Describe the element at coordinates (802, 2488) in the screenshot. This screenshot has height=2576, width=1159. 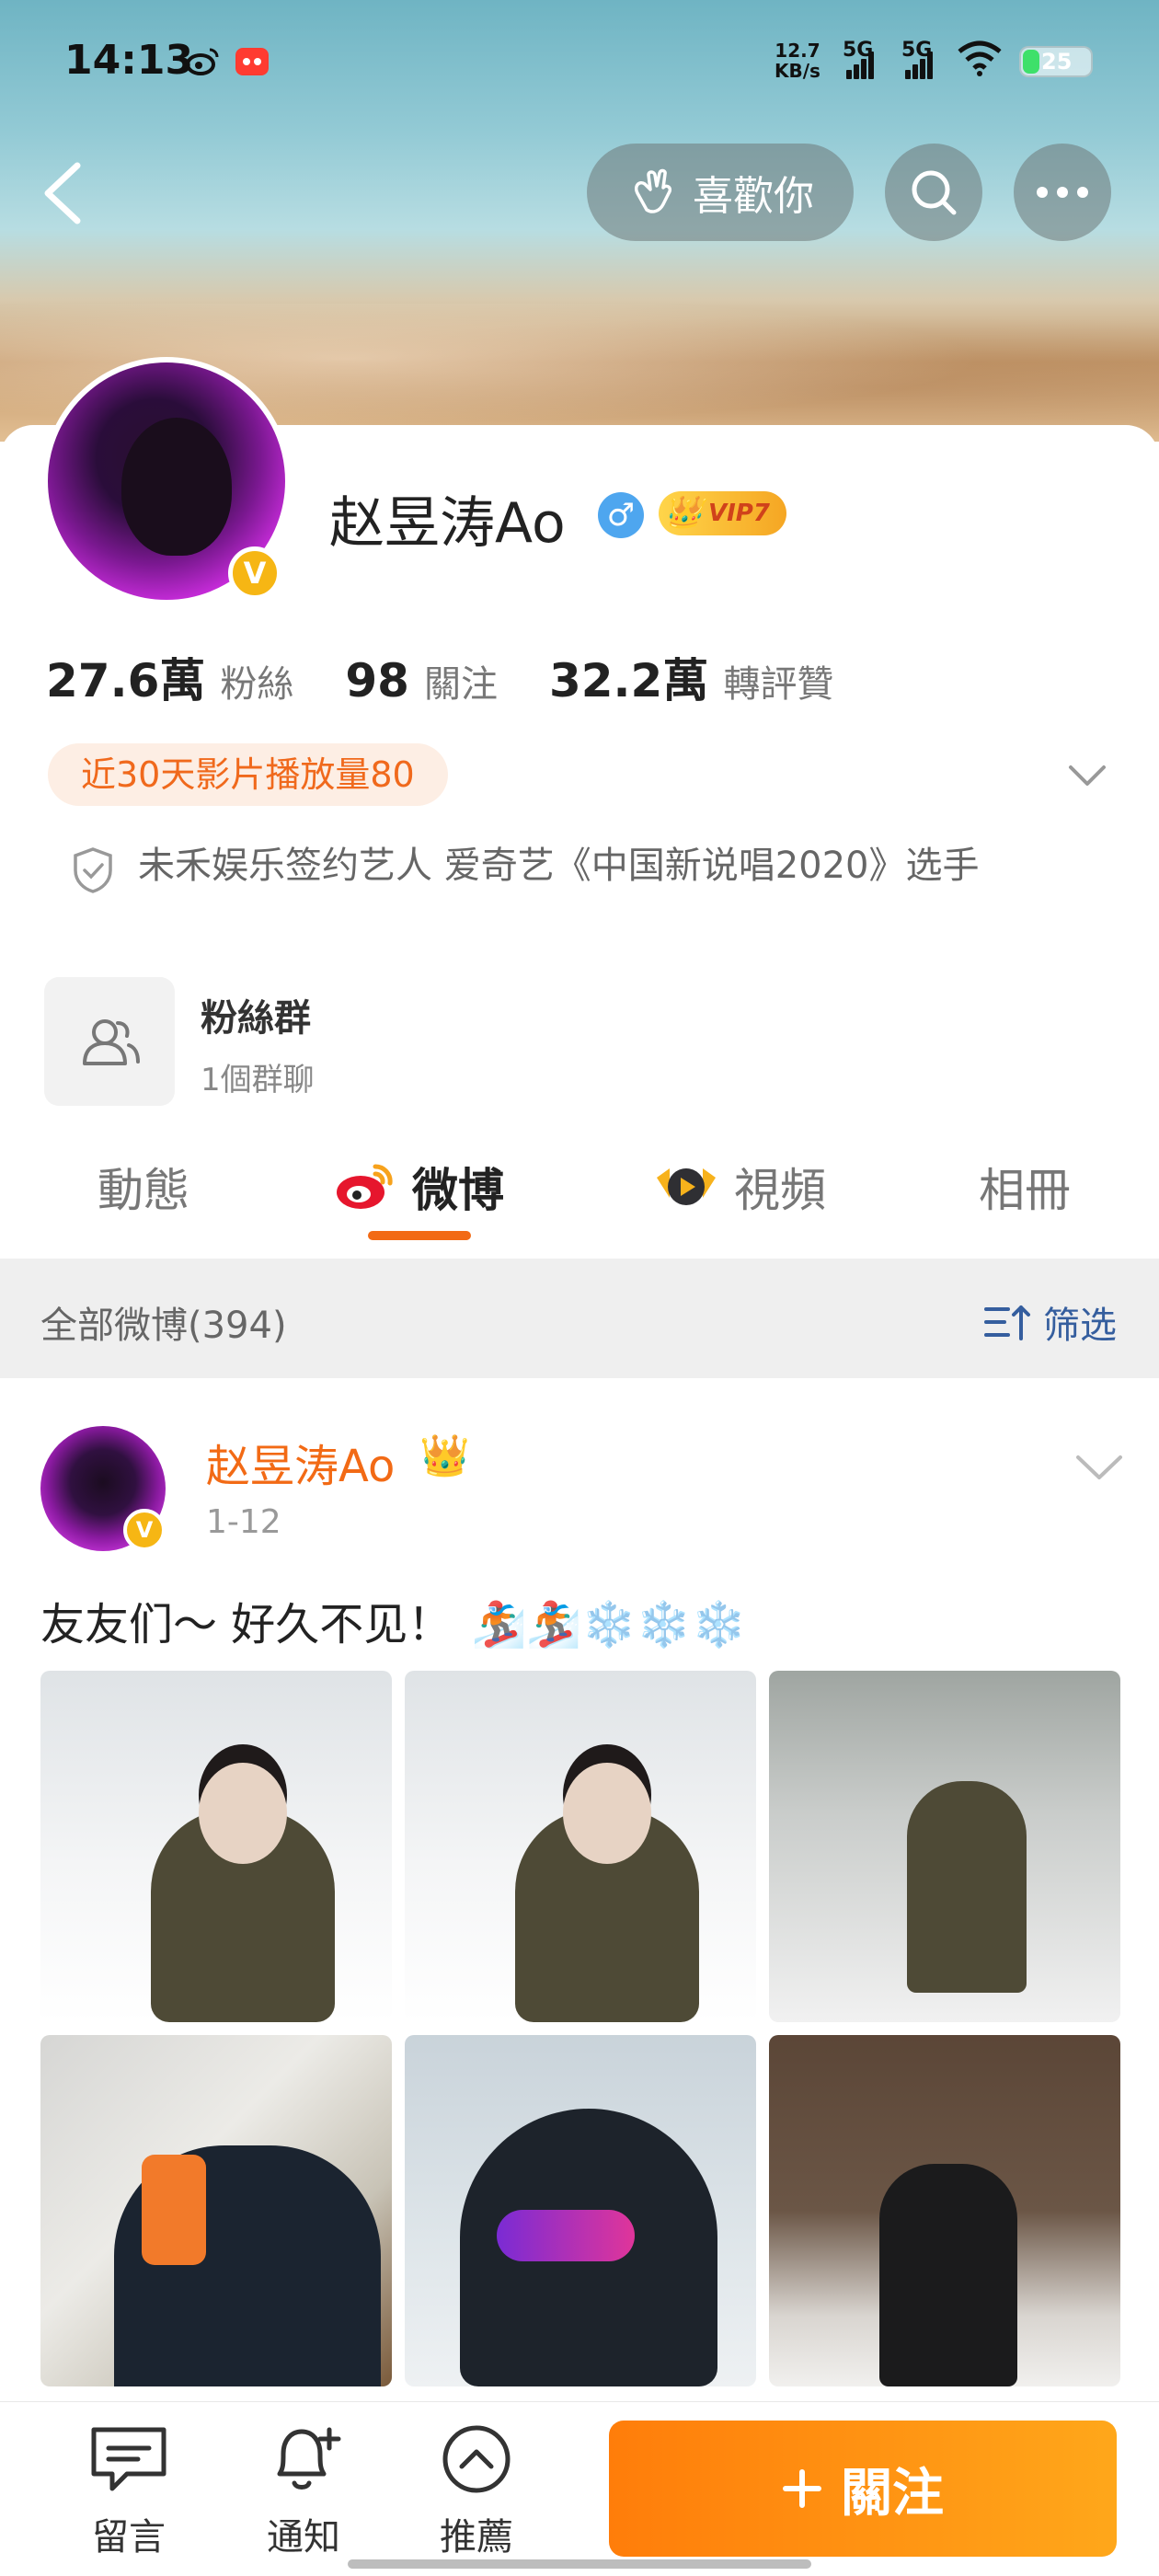
I see `plus-icon` at that location.